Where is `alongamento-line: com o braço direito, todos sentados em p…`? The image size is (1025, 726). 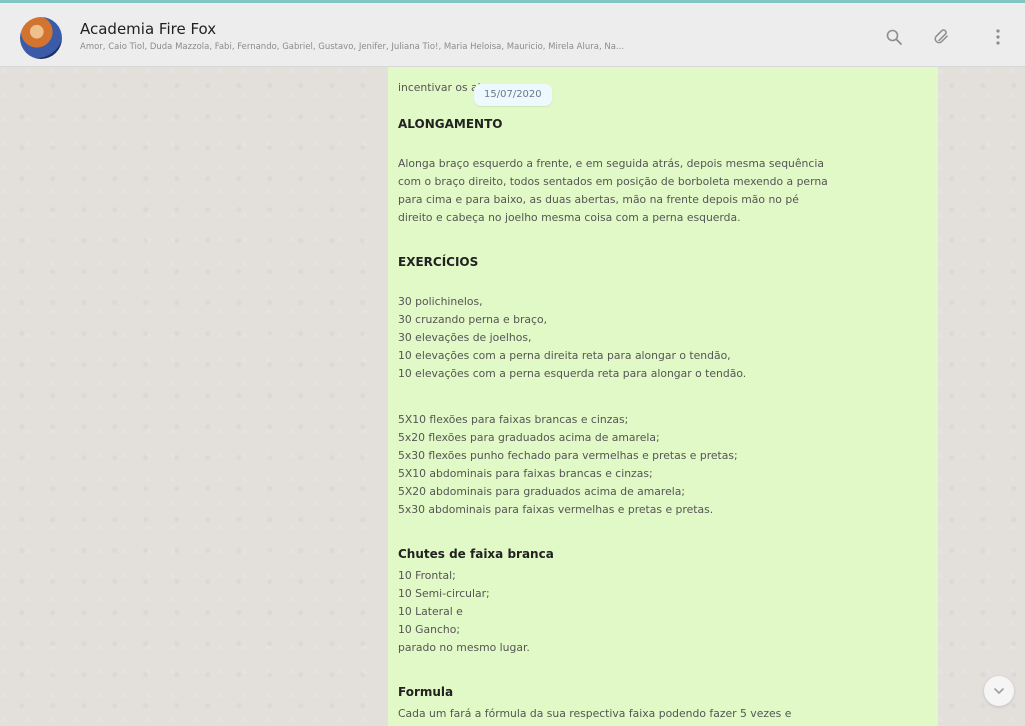 alongamento-line: com o braço direito, todos sentados em p… is located at coordinates (613, 181).